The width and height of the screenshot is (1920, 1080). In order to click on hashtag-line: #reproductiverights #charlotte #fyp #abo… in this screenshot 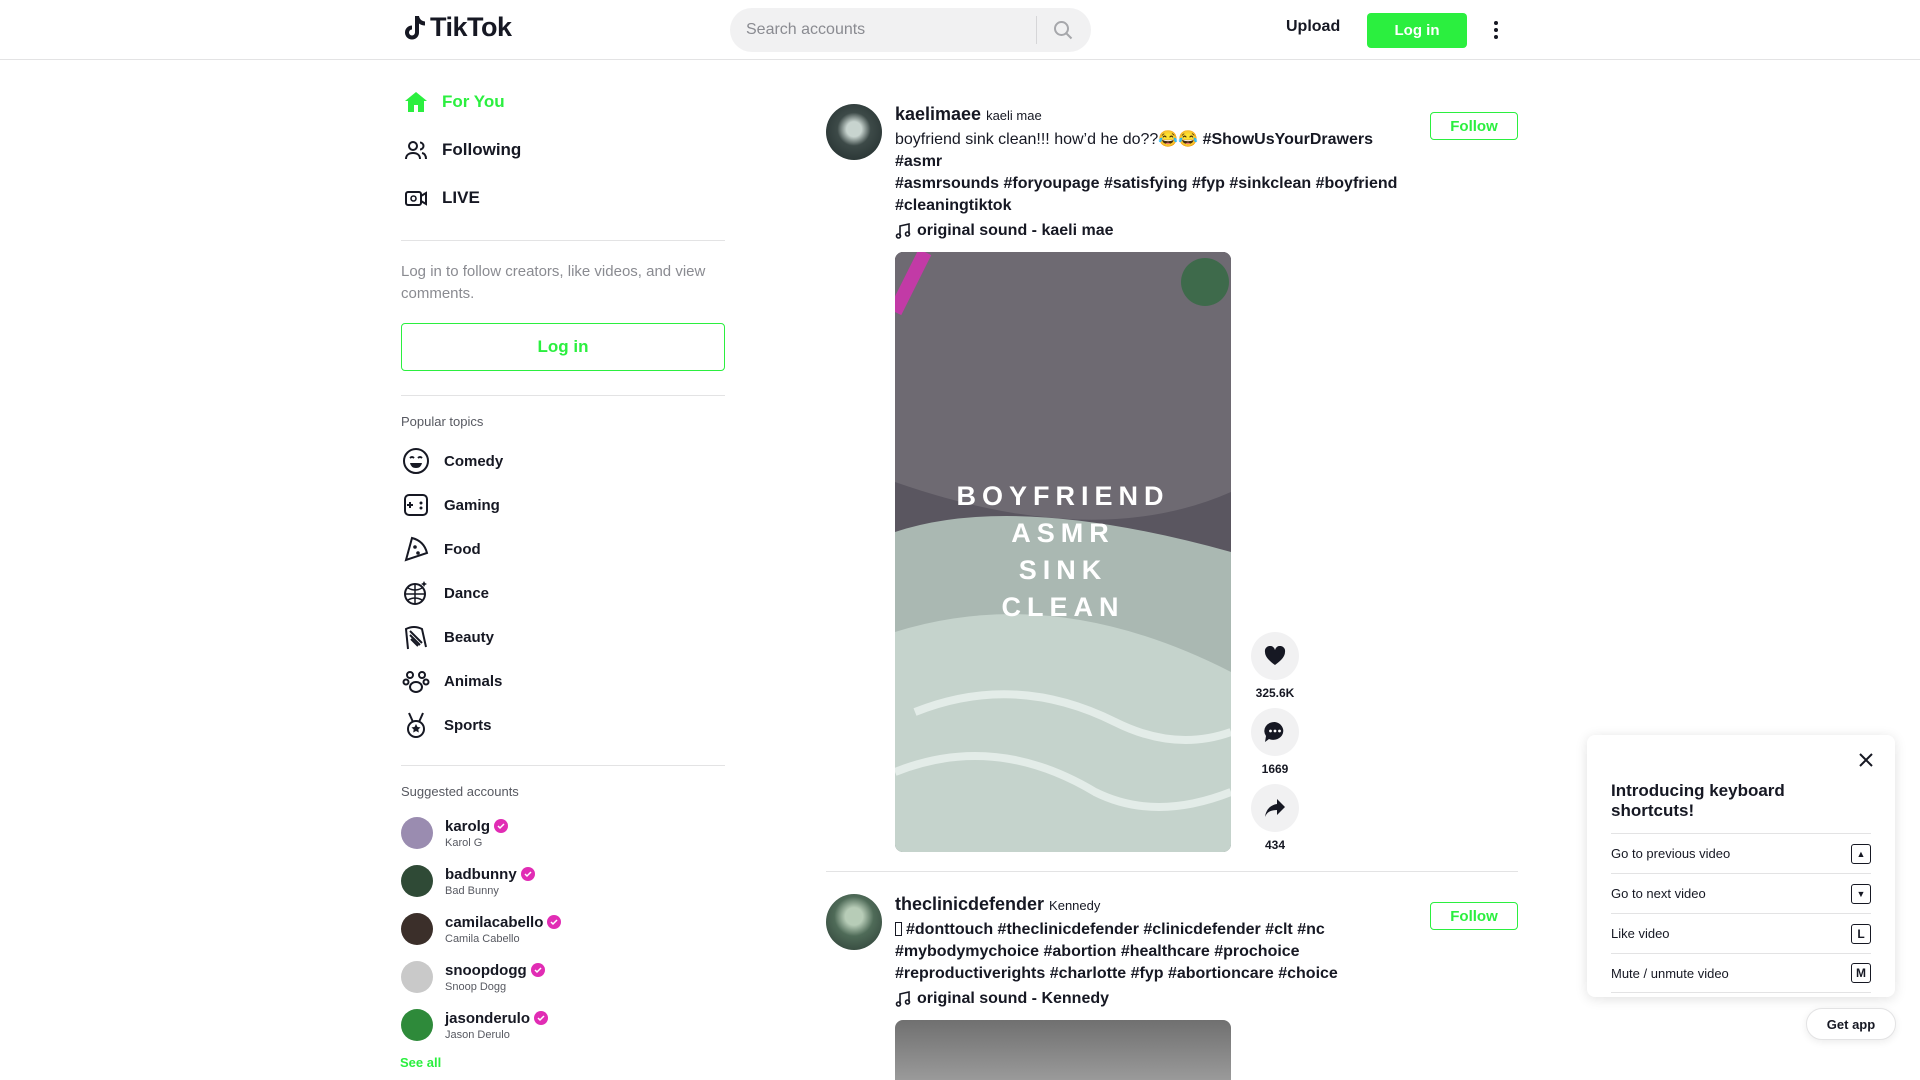, I will do `click(1116, 973)`.